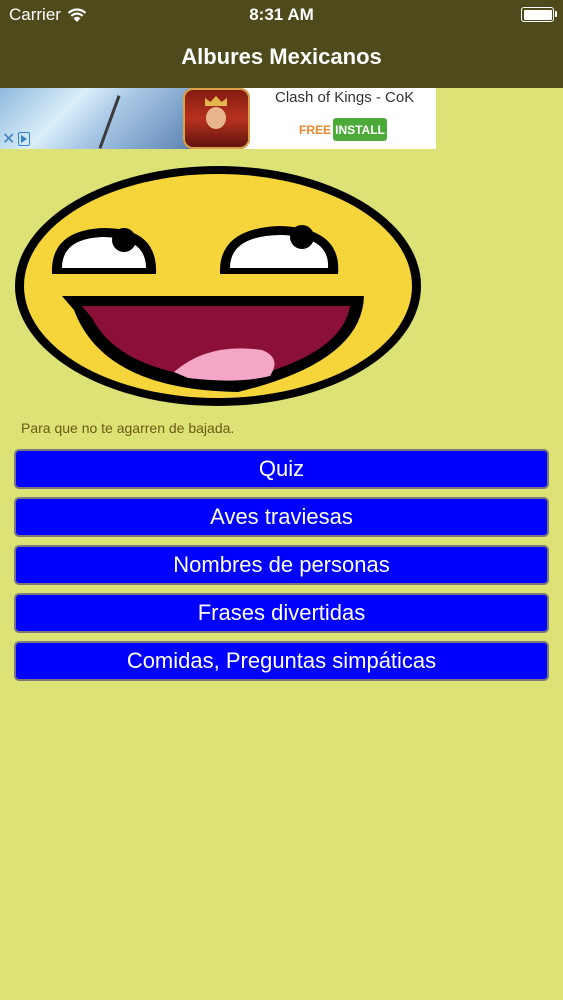  What do you see at coordinates (8, 139) in the screenshot?
I see `close-icon: ✕` at bounding box center [8, 139].